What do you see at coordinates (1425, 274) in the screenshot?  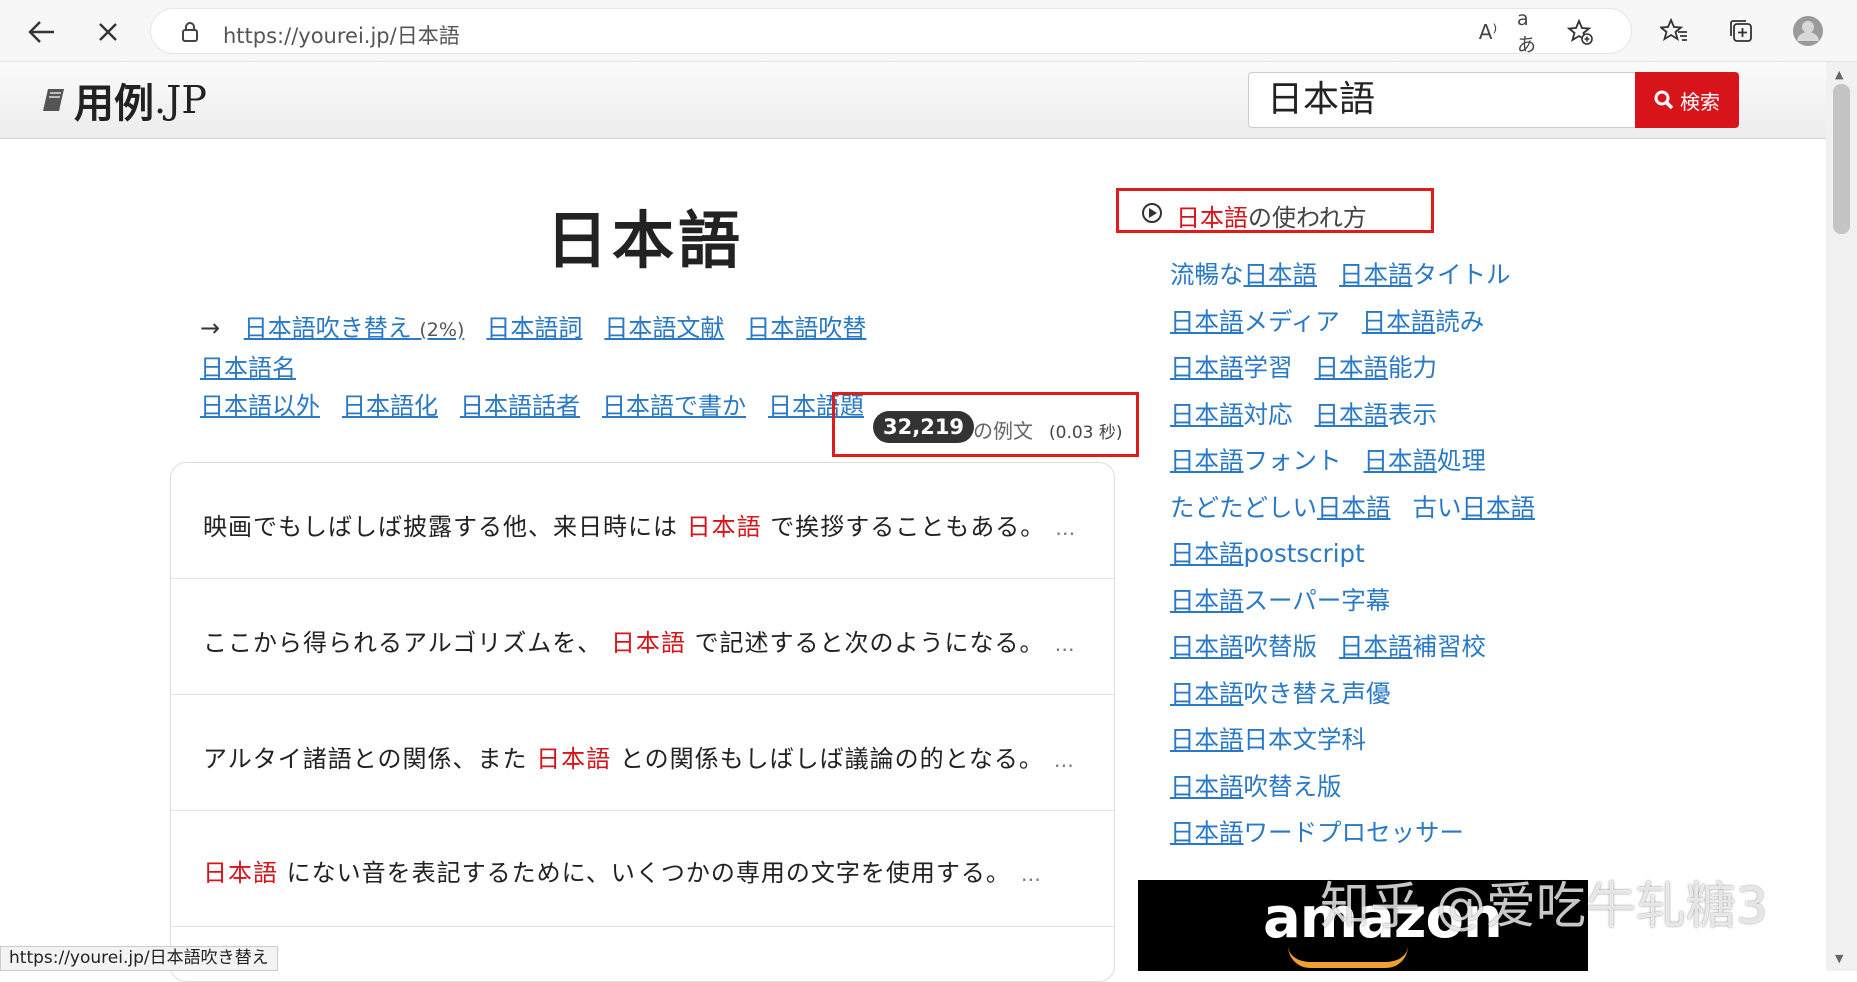 I see `usage-link: 日本語タイトル` at bounding box center [1425, 274].